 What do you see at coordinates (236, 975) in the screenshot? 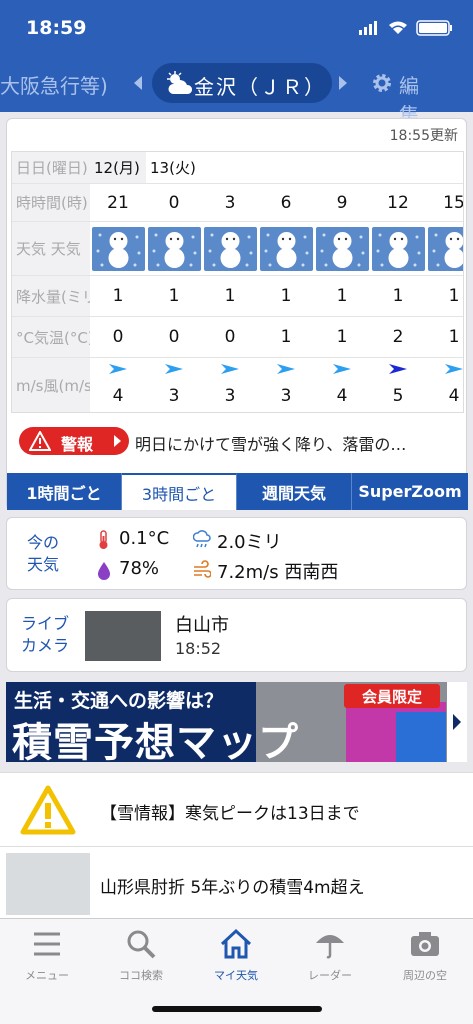
I see `tab-my-weather-label: マイ天気` at bounding box center [236, 975].